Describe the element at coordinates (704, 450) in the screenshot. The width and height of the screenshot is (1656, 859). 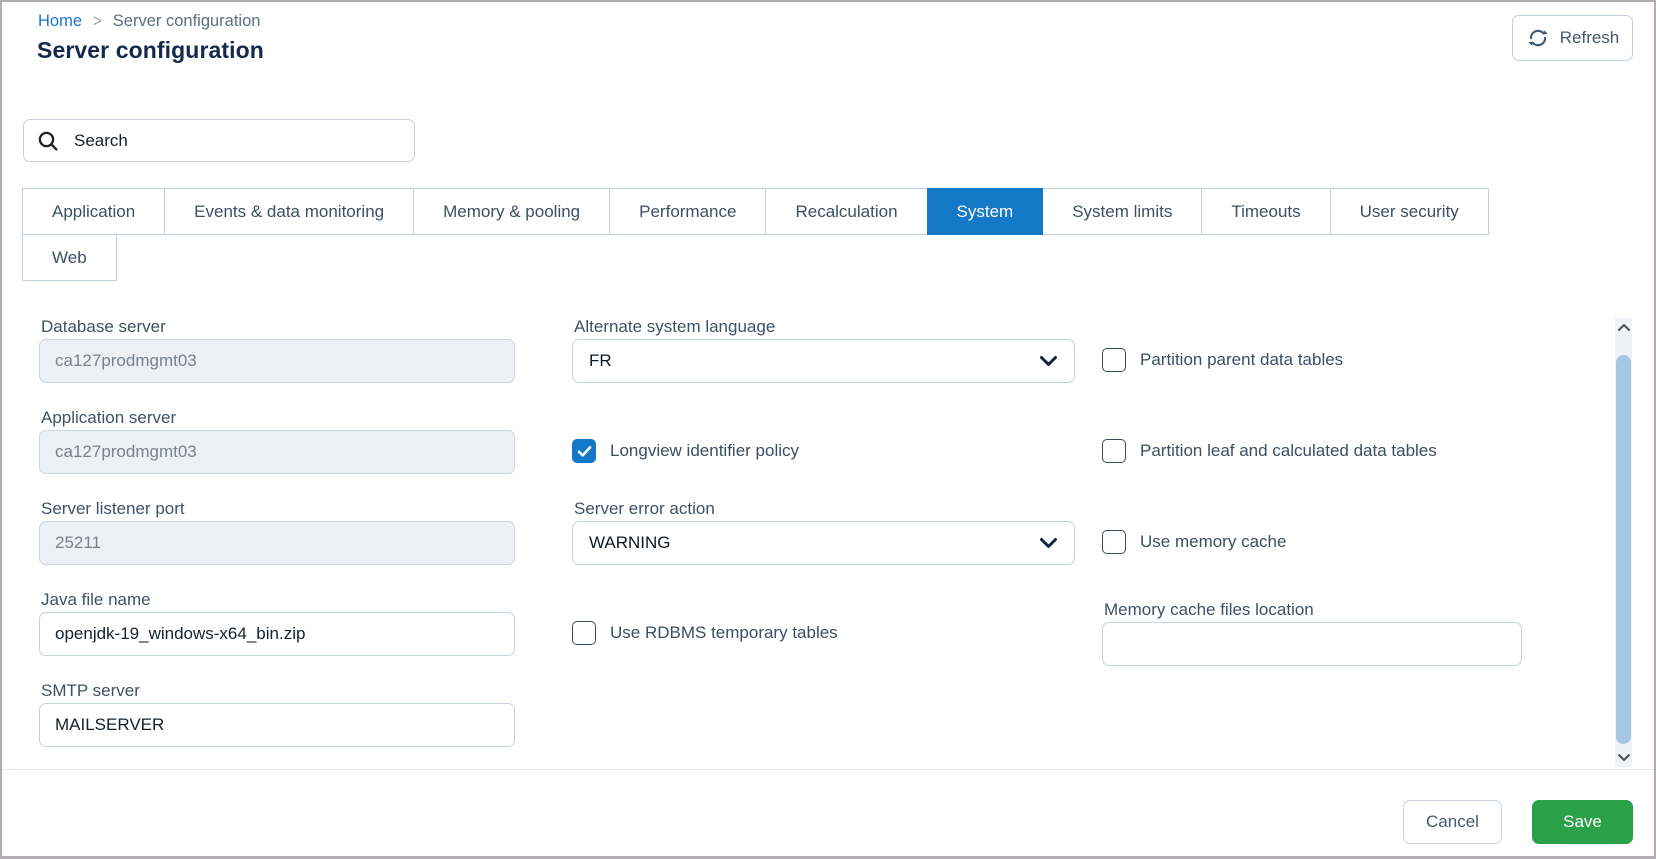
I see `checkbox-label: Longview identifier policy` at that location.